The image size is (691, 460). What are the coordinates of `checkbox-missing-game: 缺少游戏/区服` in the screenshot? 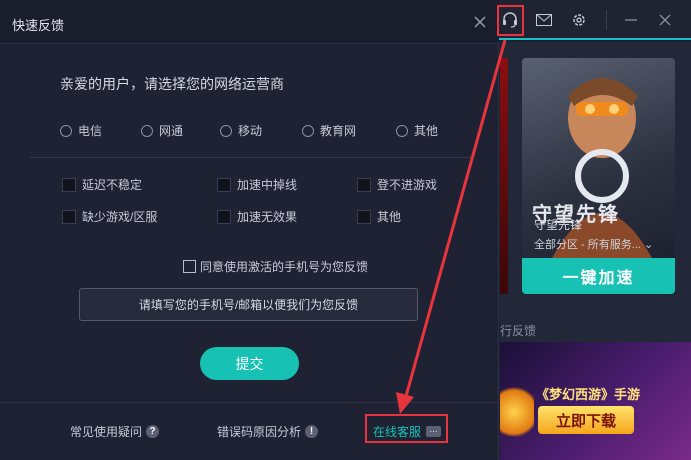 It's located at (109, 216).